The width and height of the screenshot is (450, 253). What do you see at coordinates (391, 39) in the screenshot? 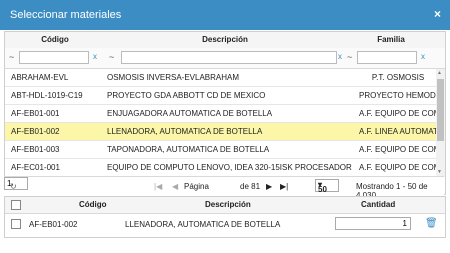
I see `column-header-familia: Familia` at bounding box center [391, 39].